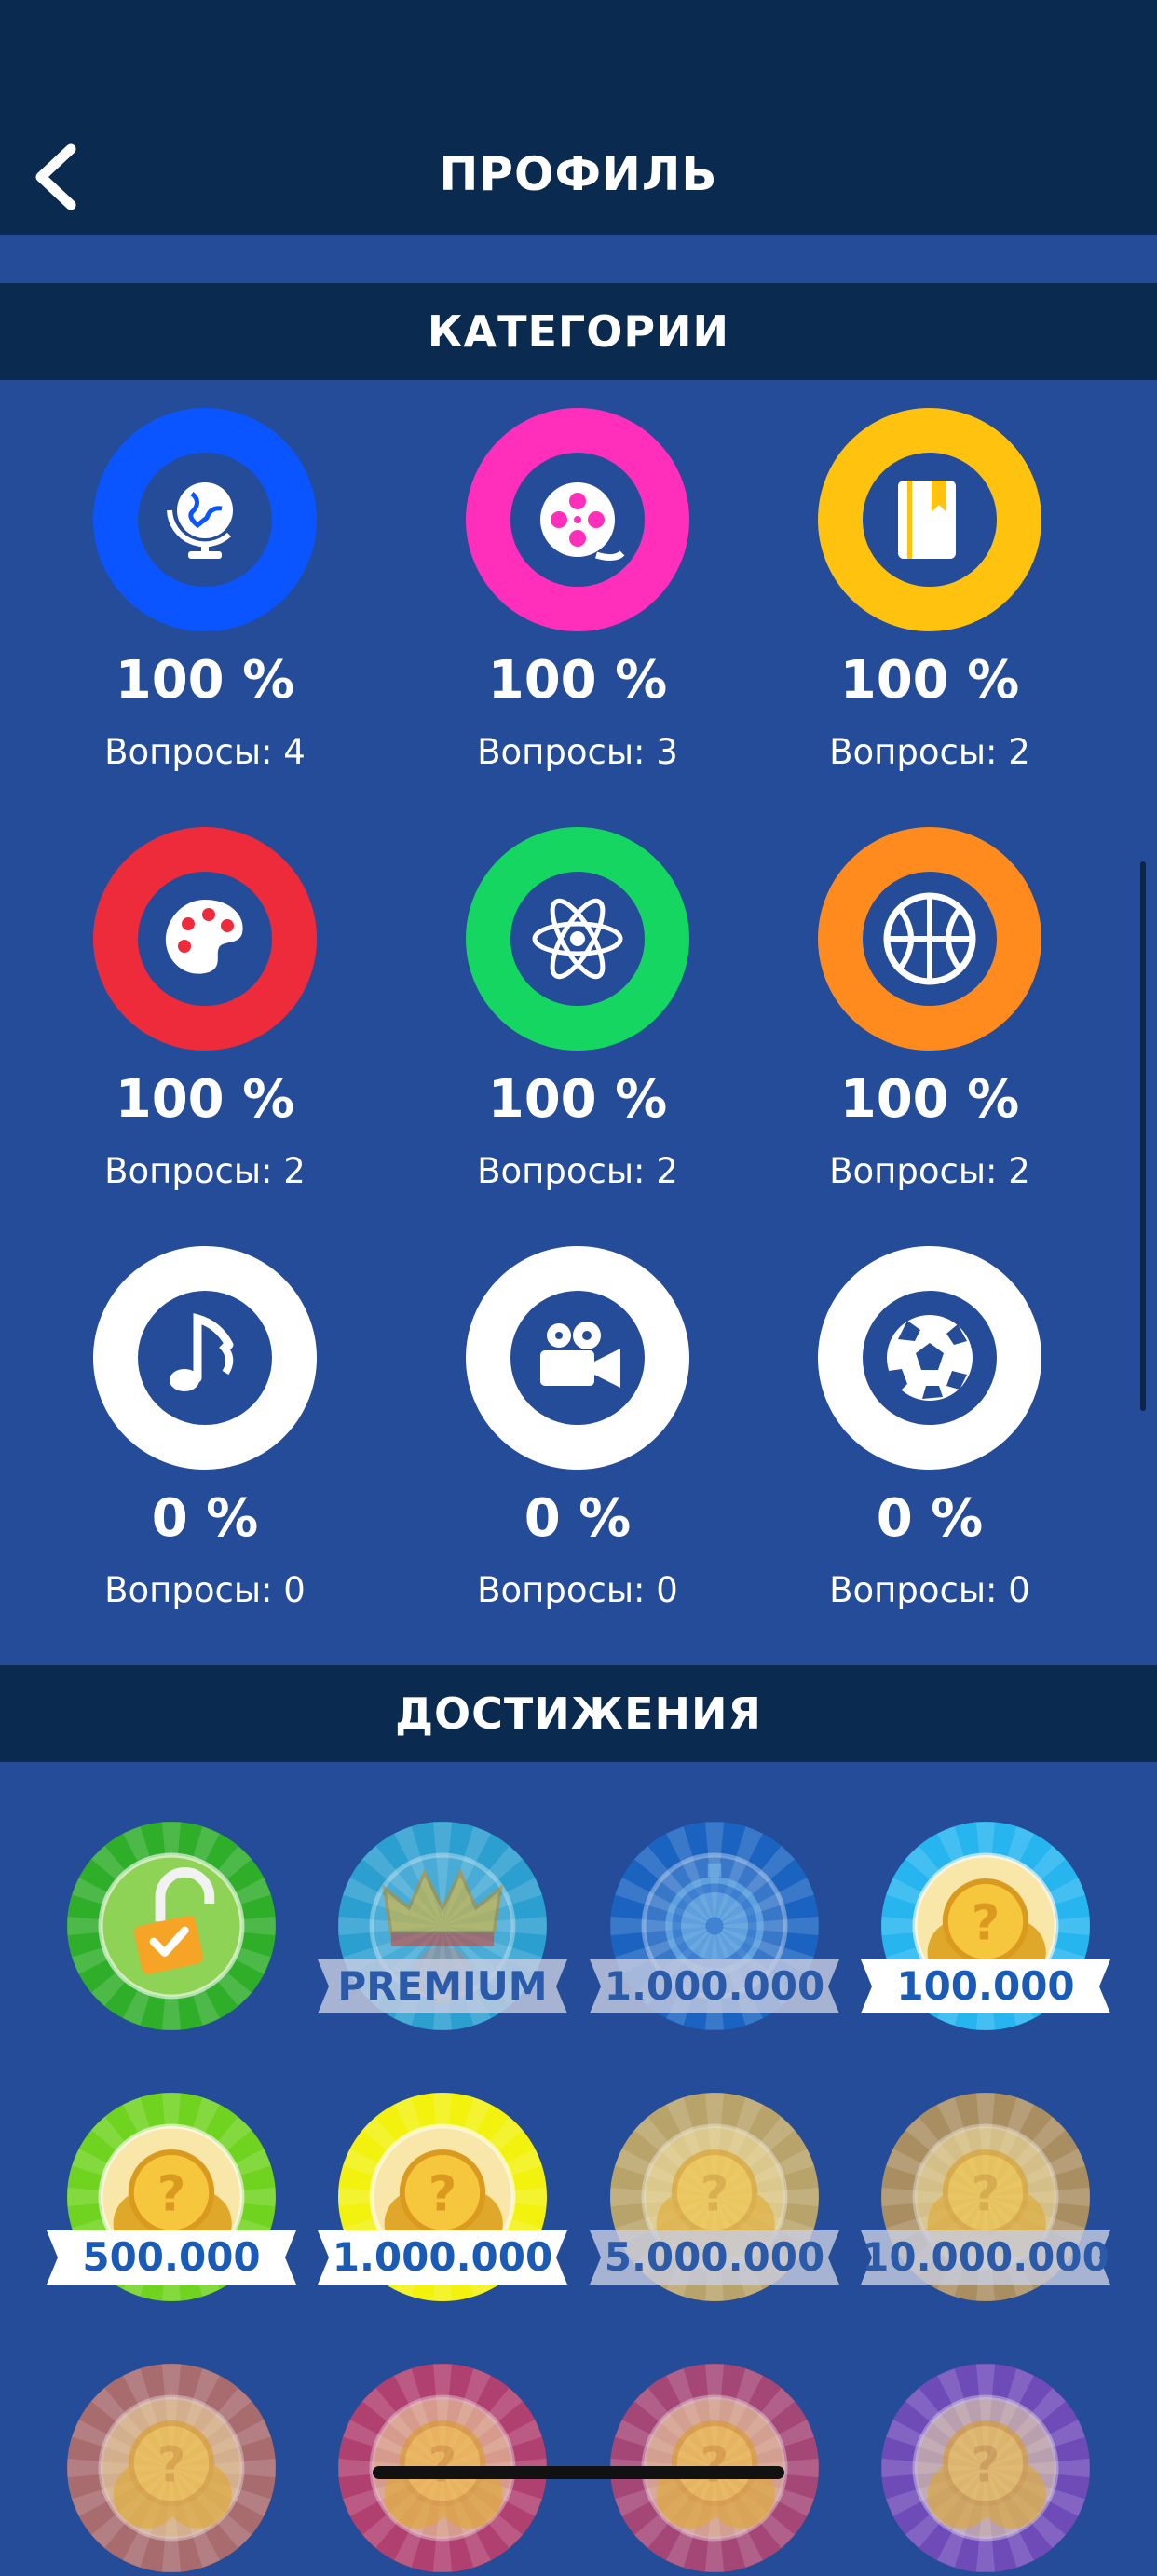  What do you see at coordinates (171, 2257) in the screenshot?
I see `achievement-label: 500.000` at bounding box center [171, 2257].